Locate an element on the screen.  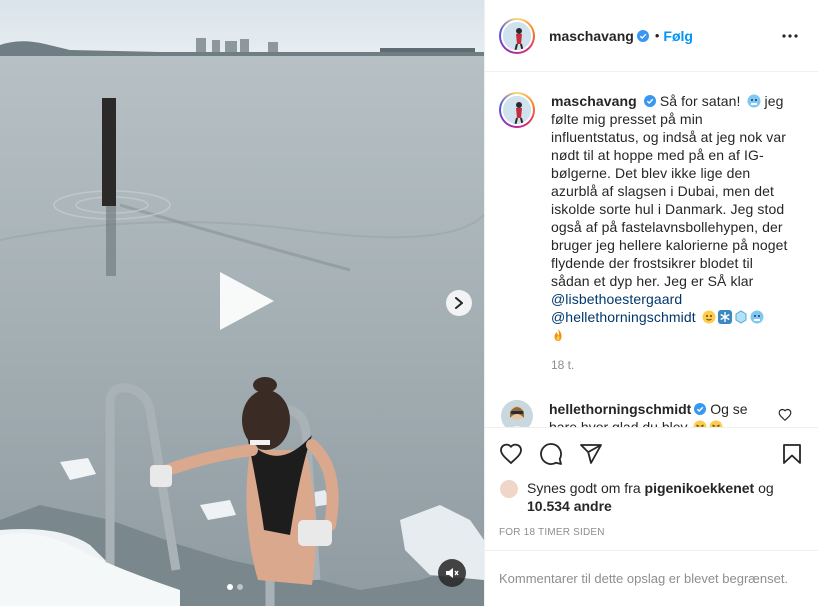
like-heart-icon is located at coordinates (511, 454).